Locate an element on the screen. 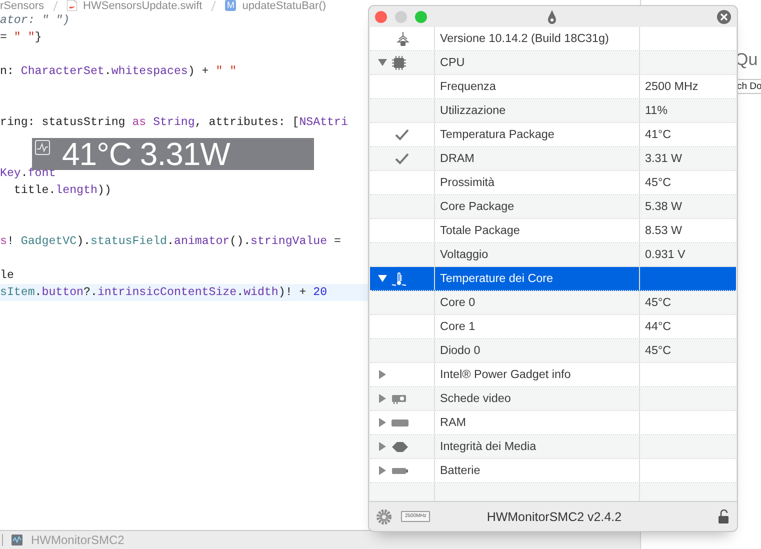  table-row: CPU is located at coordinates (553, 63).